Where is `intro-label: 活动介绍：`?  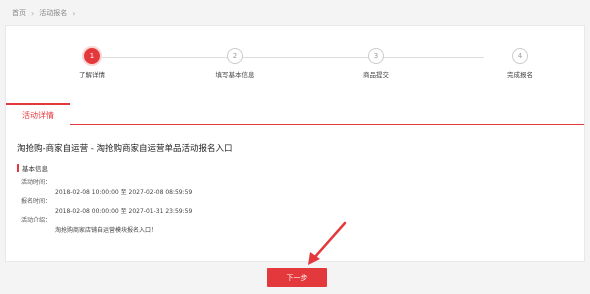
intro-label: 活动介绍： is located at coordinates (36, 220).